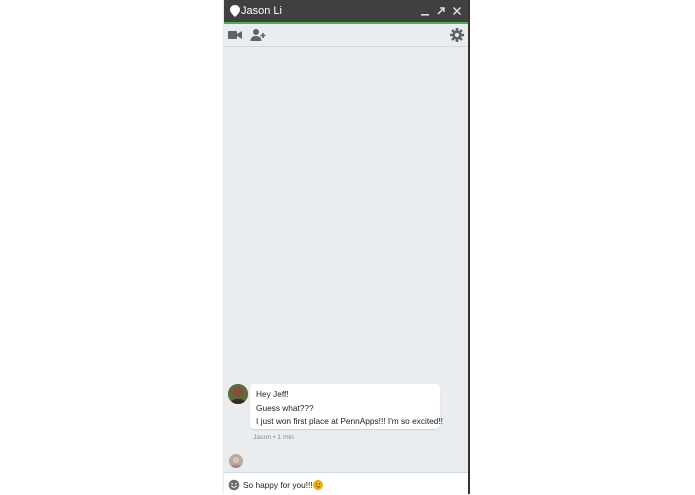 The width and height of the screenshot is (695, 495). Describe the element at coordinates (234, 485) in the screenshot. I see `emoji-picker-icon` at that location.